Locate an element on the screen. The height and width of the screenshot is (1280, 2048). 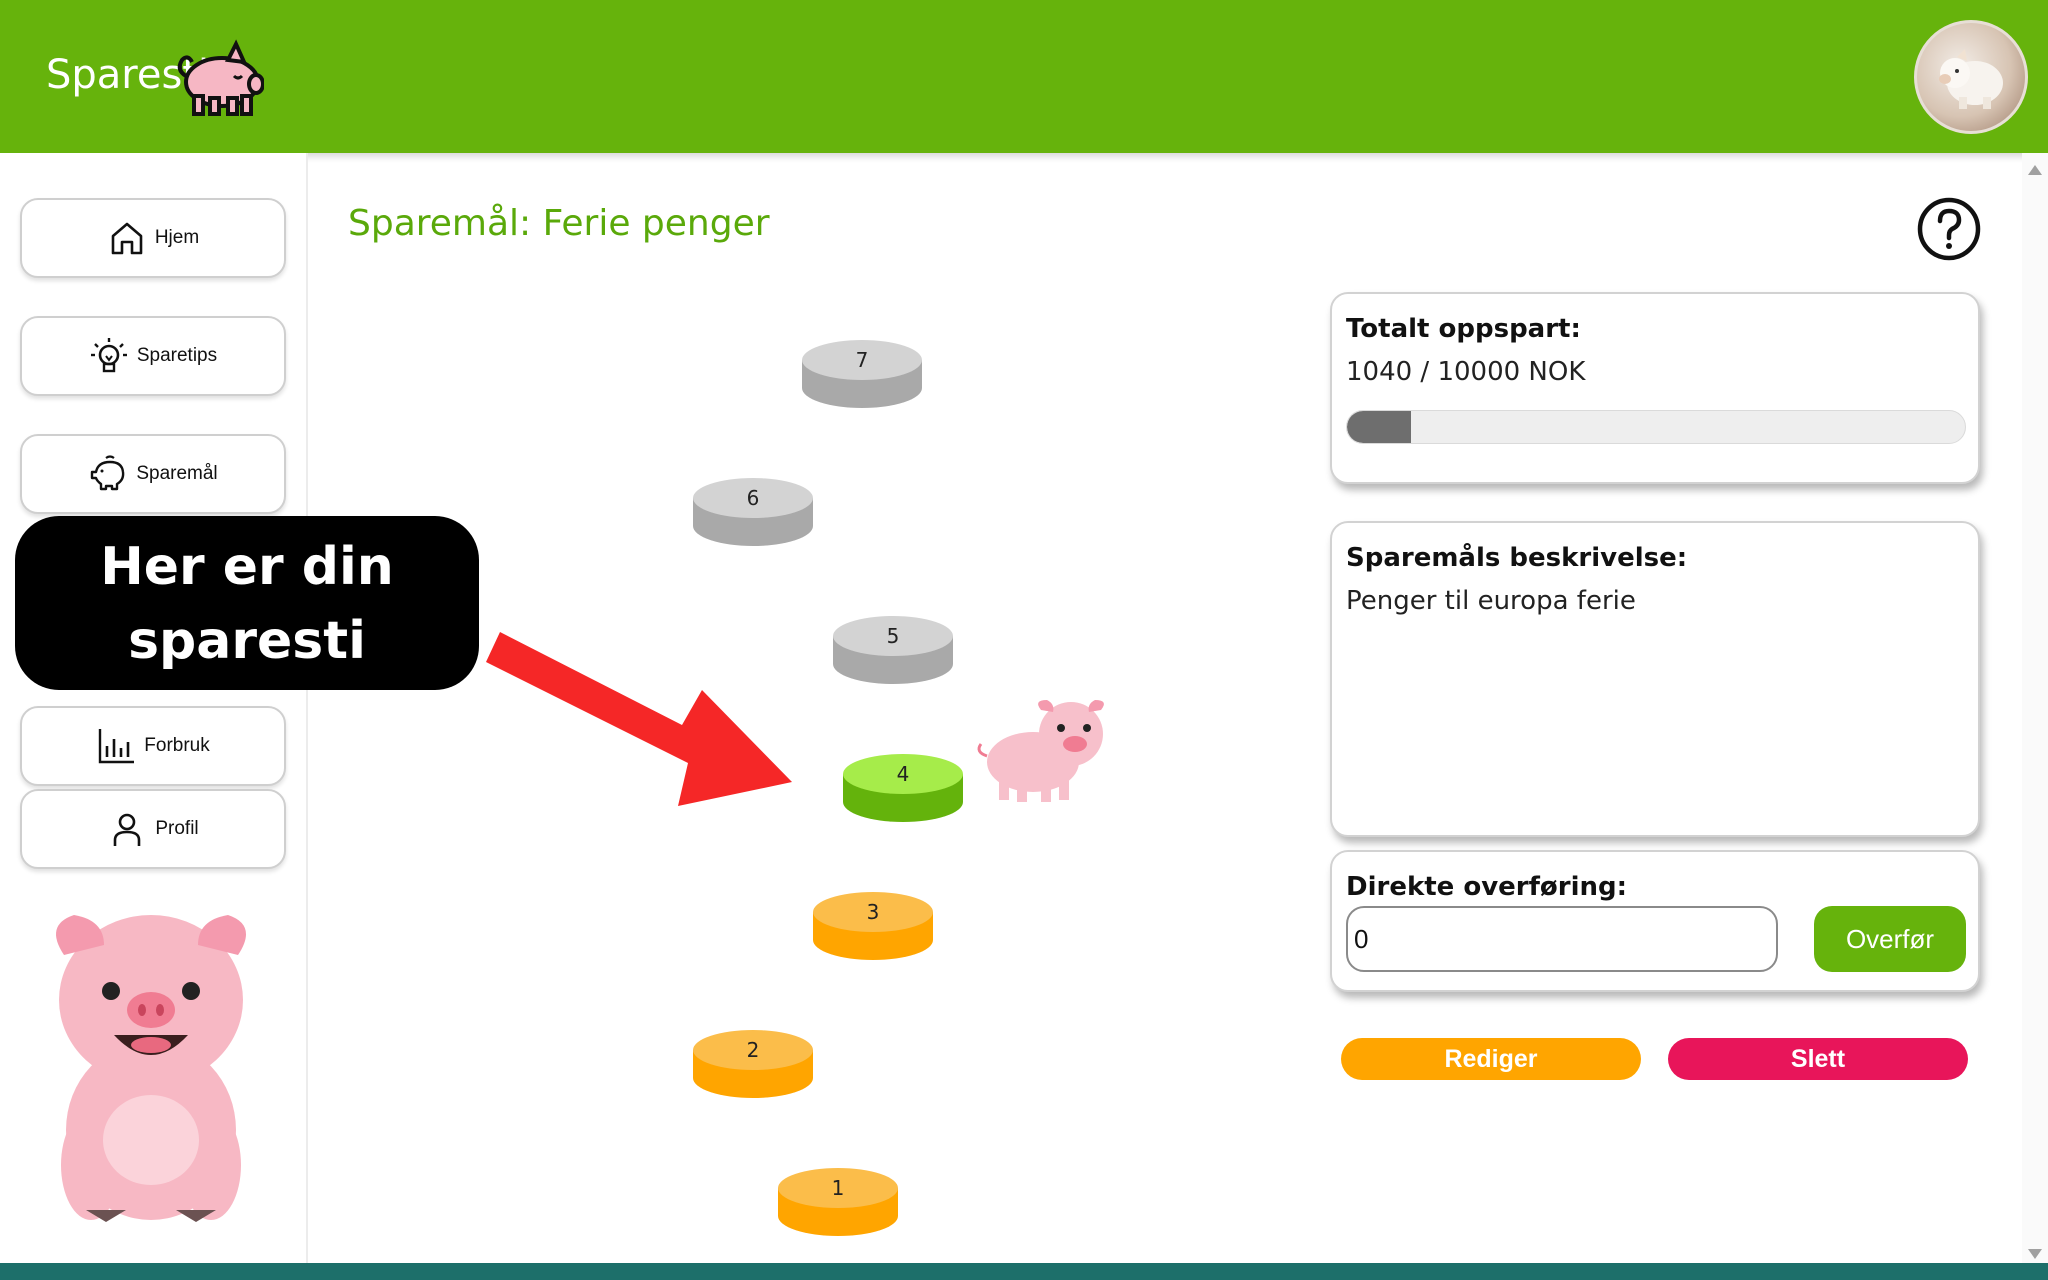
home-icon is located at coordinates (127, 238).